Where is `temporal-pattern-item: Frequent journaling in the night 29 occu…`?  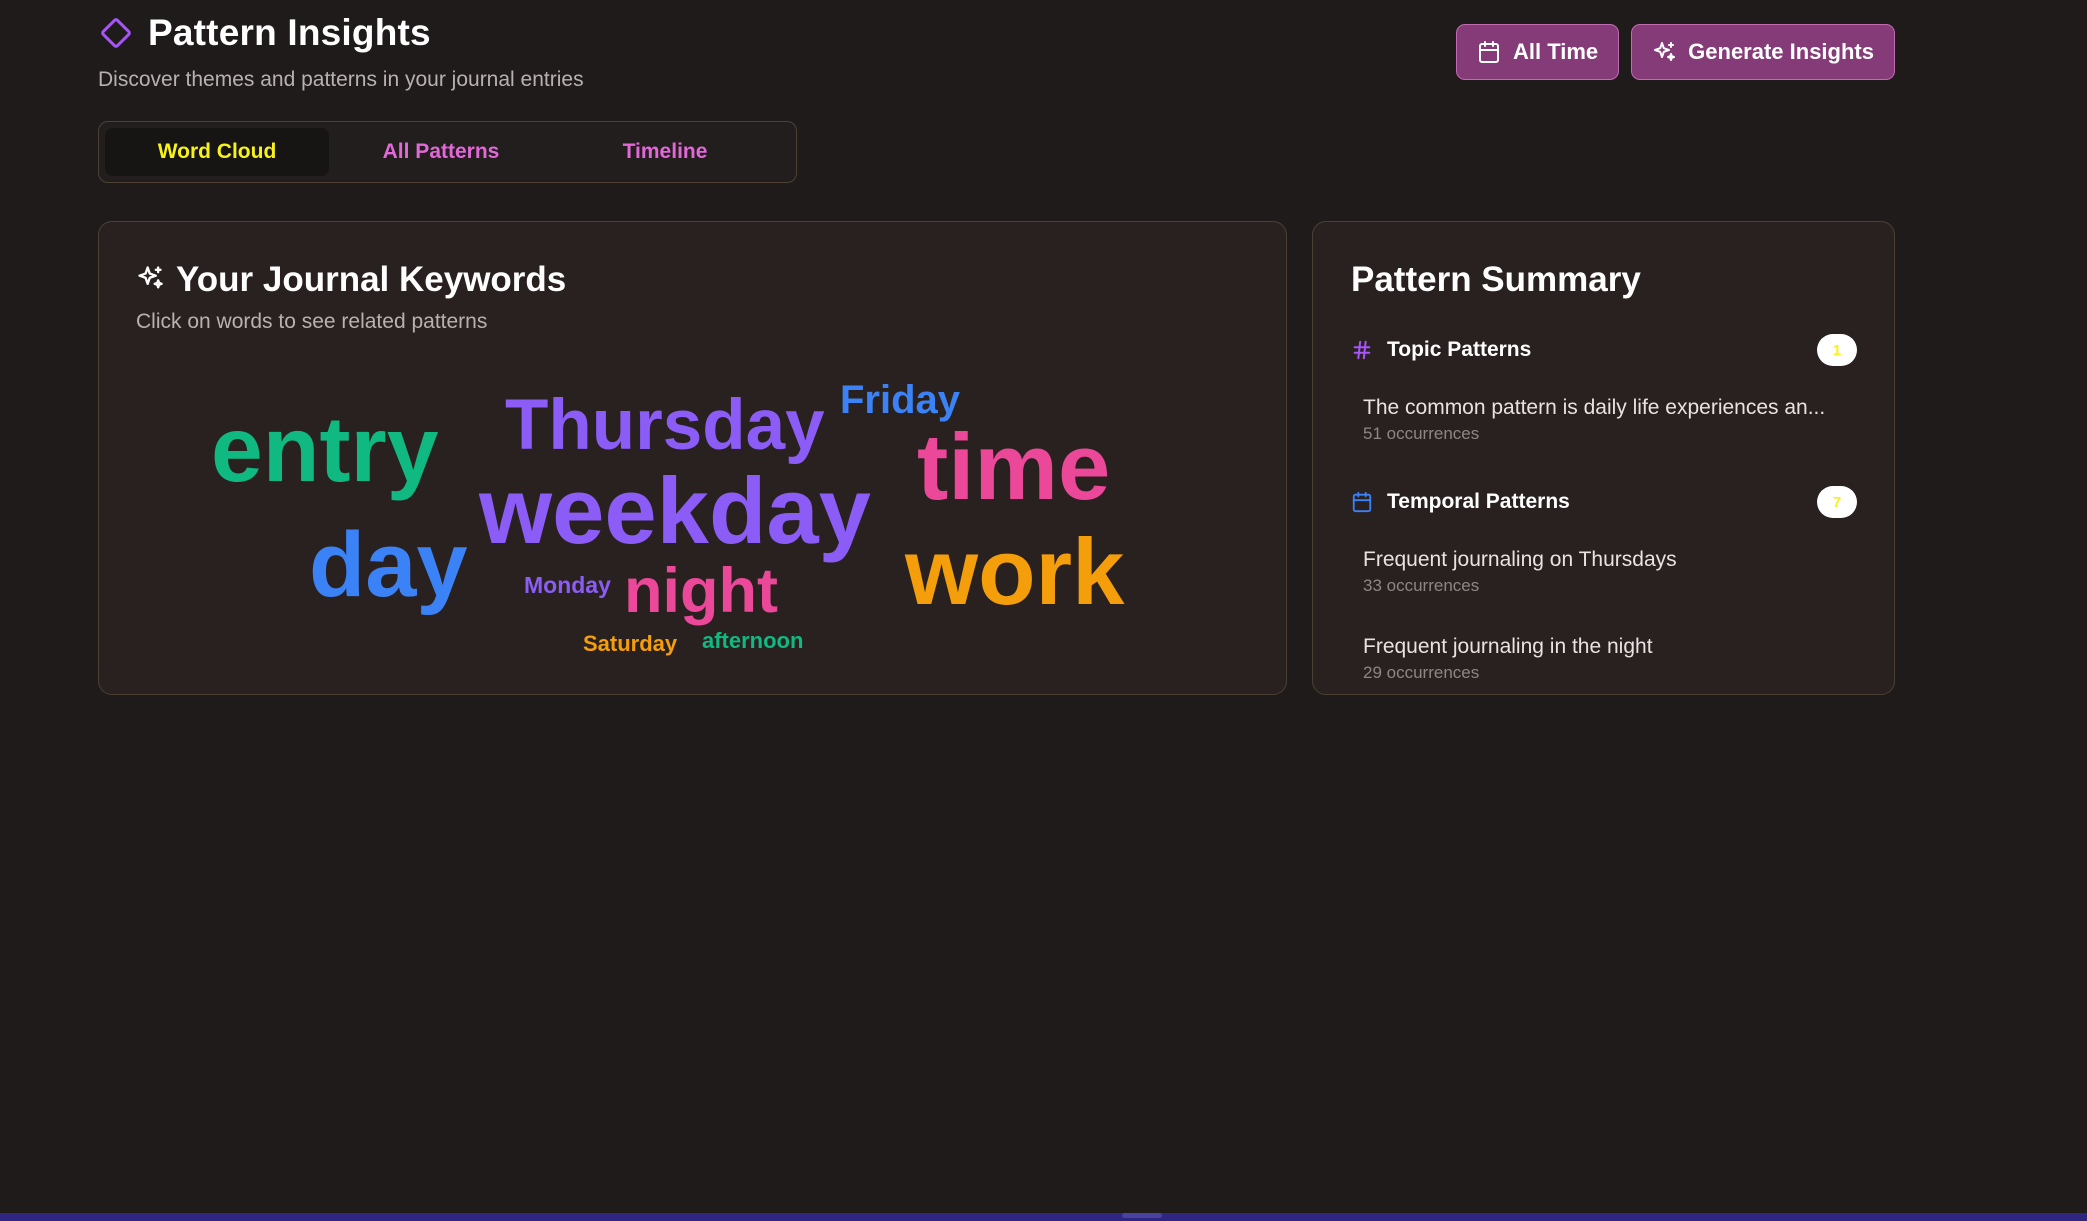
temporal-pattern-item: Frequent journaling in the night 29 occu… is located at coordinates (1610, 659).